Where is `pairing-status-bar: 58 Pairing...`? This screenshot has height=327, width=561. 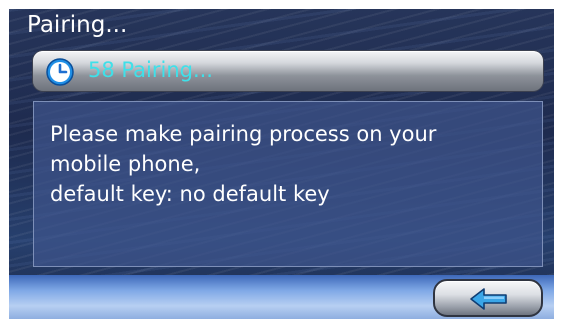 pairing-status-bar: 58 Pairing... is located at coordinates (288, 71).